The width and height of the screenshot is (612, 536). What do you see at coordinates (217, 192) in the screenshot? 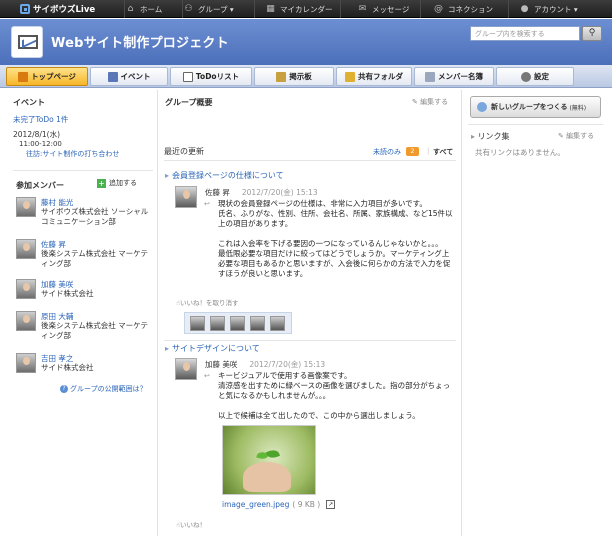
I see `post-author: 佐藤 昇` at bounding box center [217, 192].